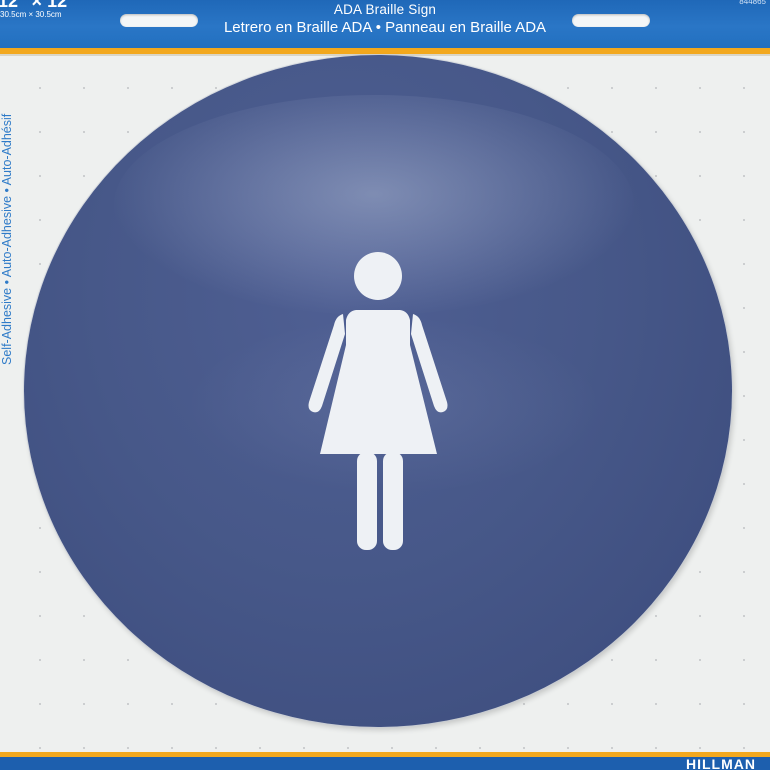 This screenshot has width=770, height=770. I want to click on bottom-blue-band, so click(385, 763).